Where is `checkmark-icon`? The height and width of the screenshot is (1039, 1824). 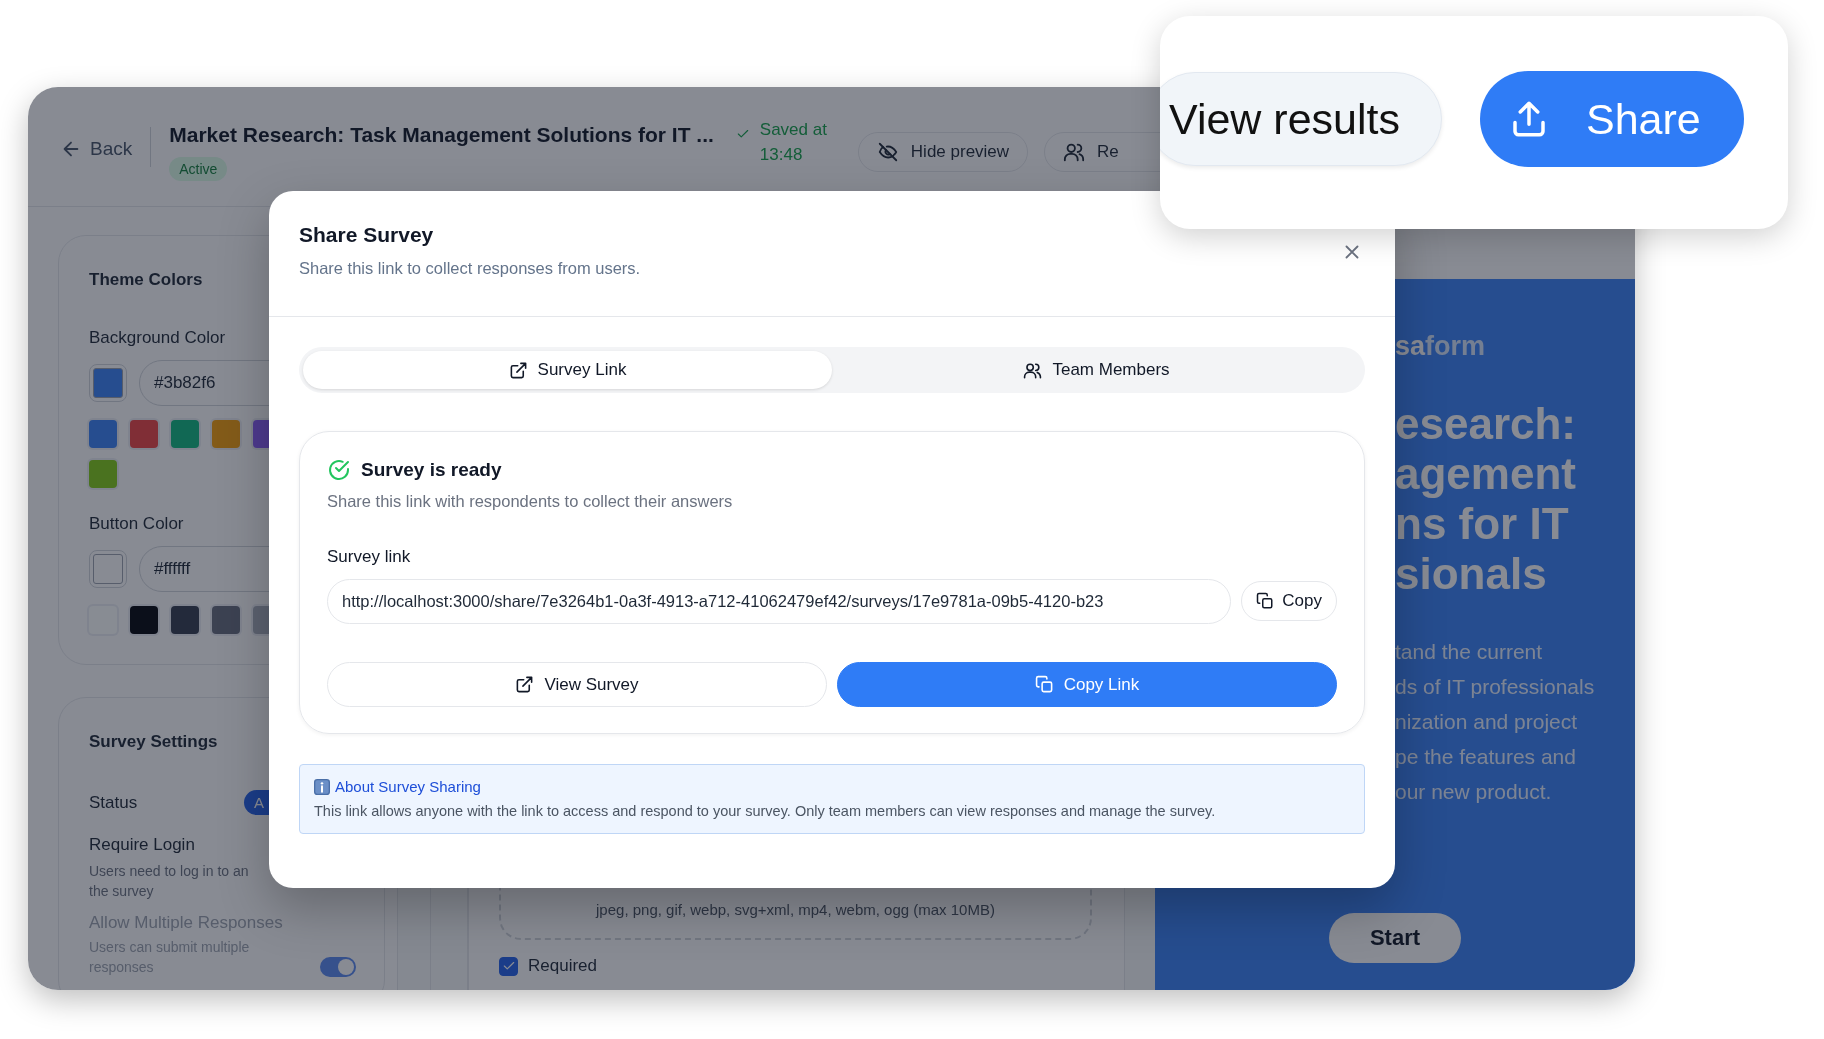 checkmark-icon is located at coordinates (508, 966).